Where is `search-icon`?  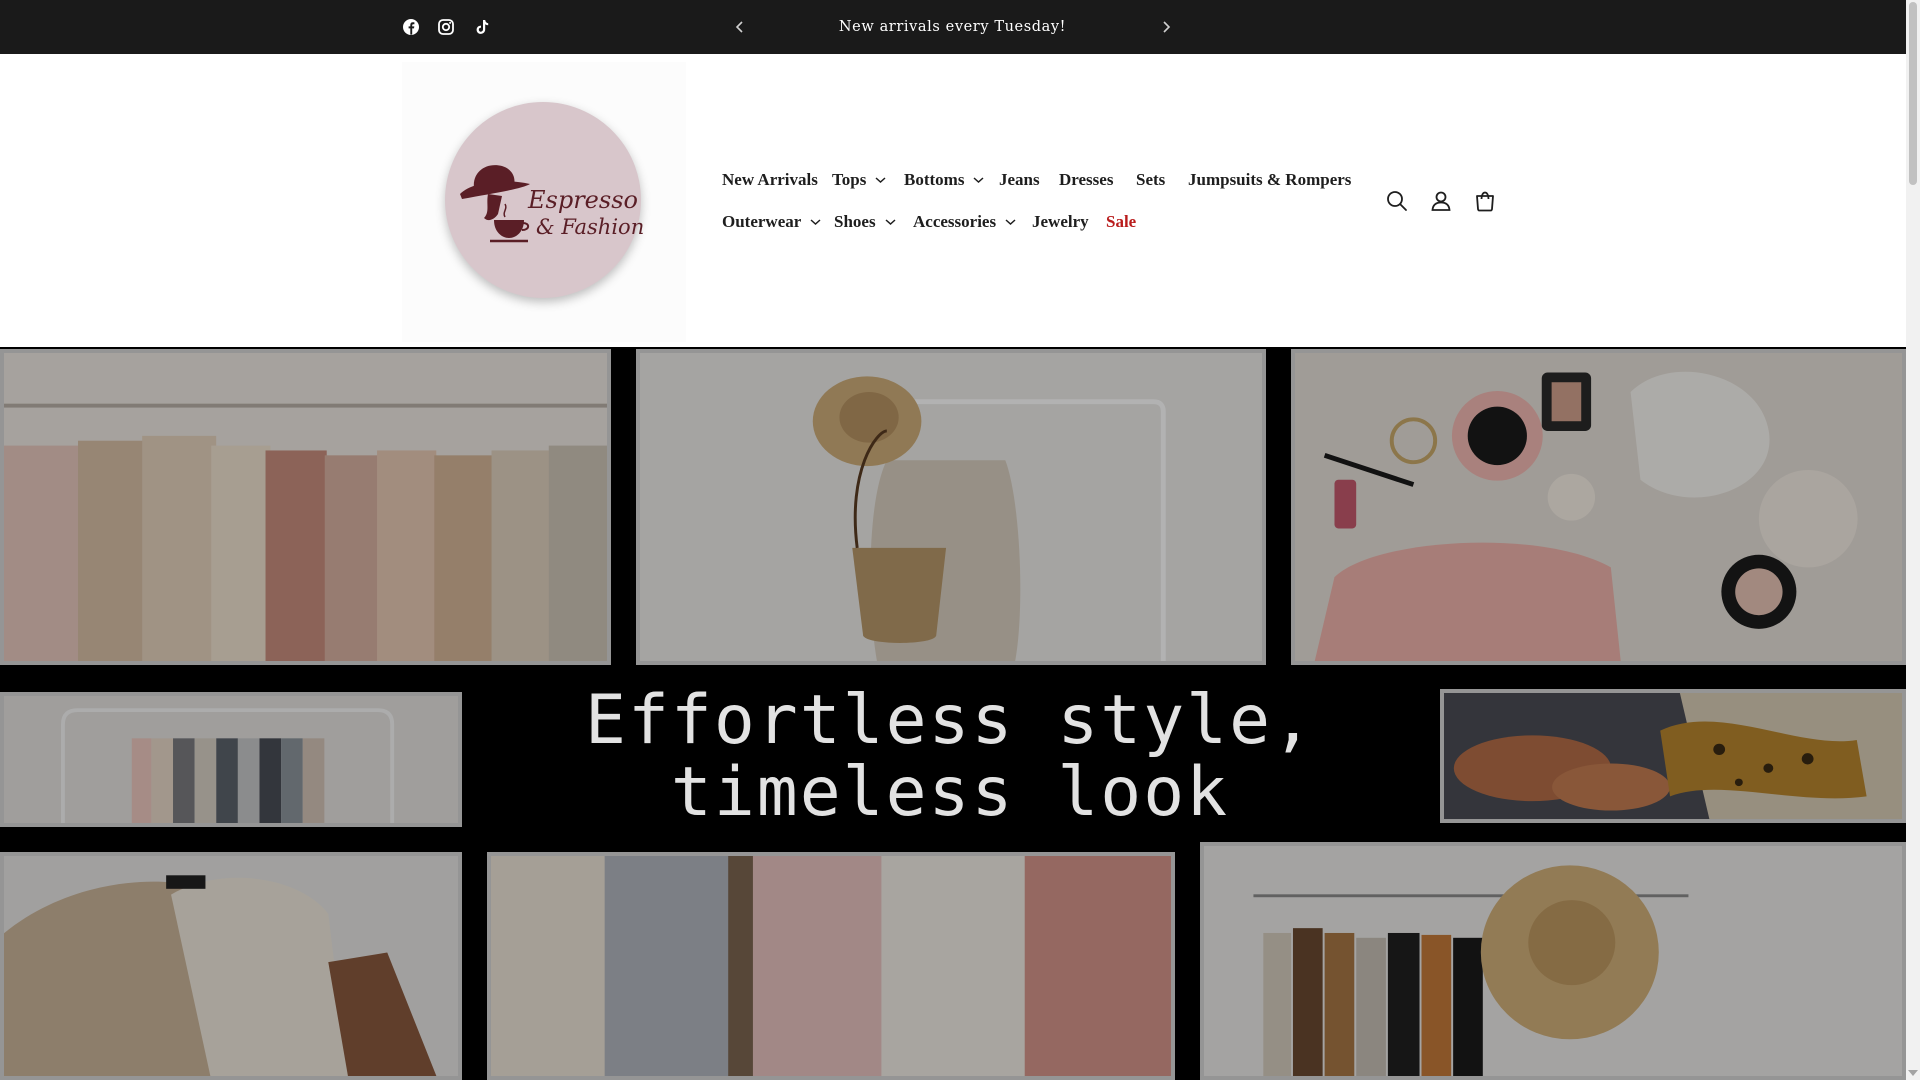
search-icon is located at coordinates (1397, 201).